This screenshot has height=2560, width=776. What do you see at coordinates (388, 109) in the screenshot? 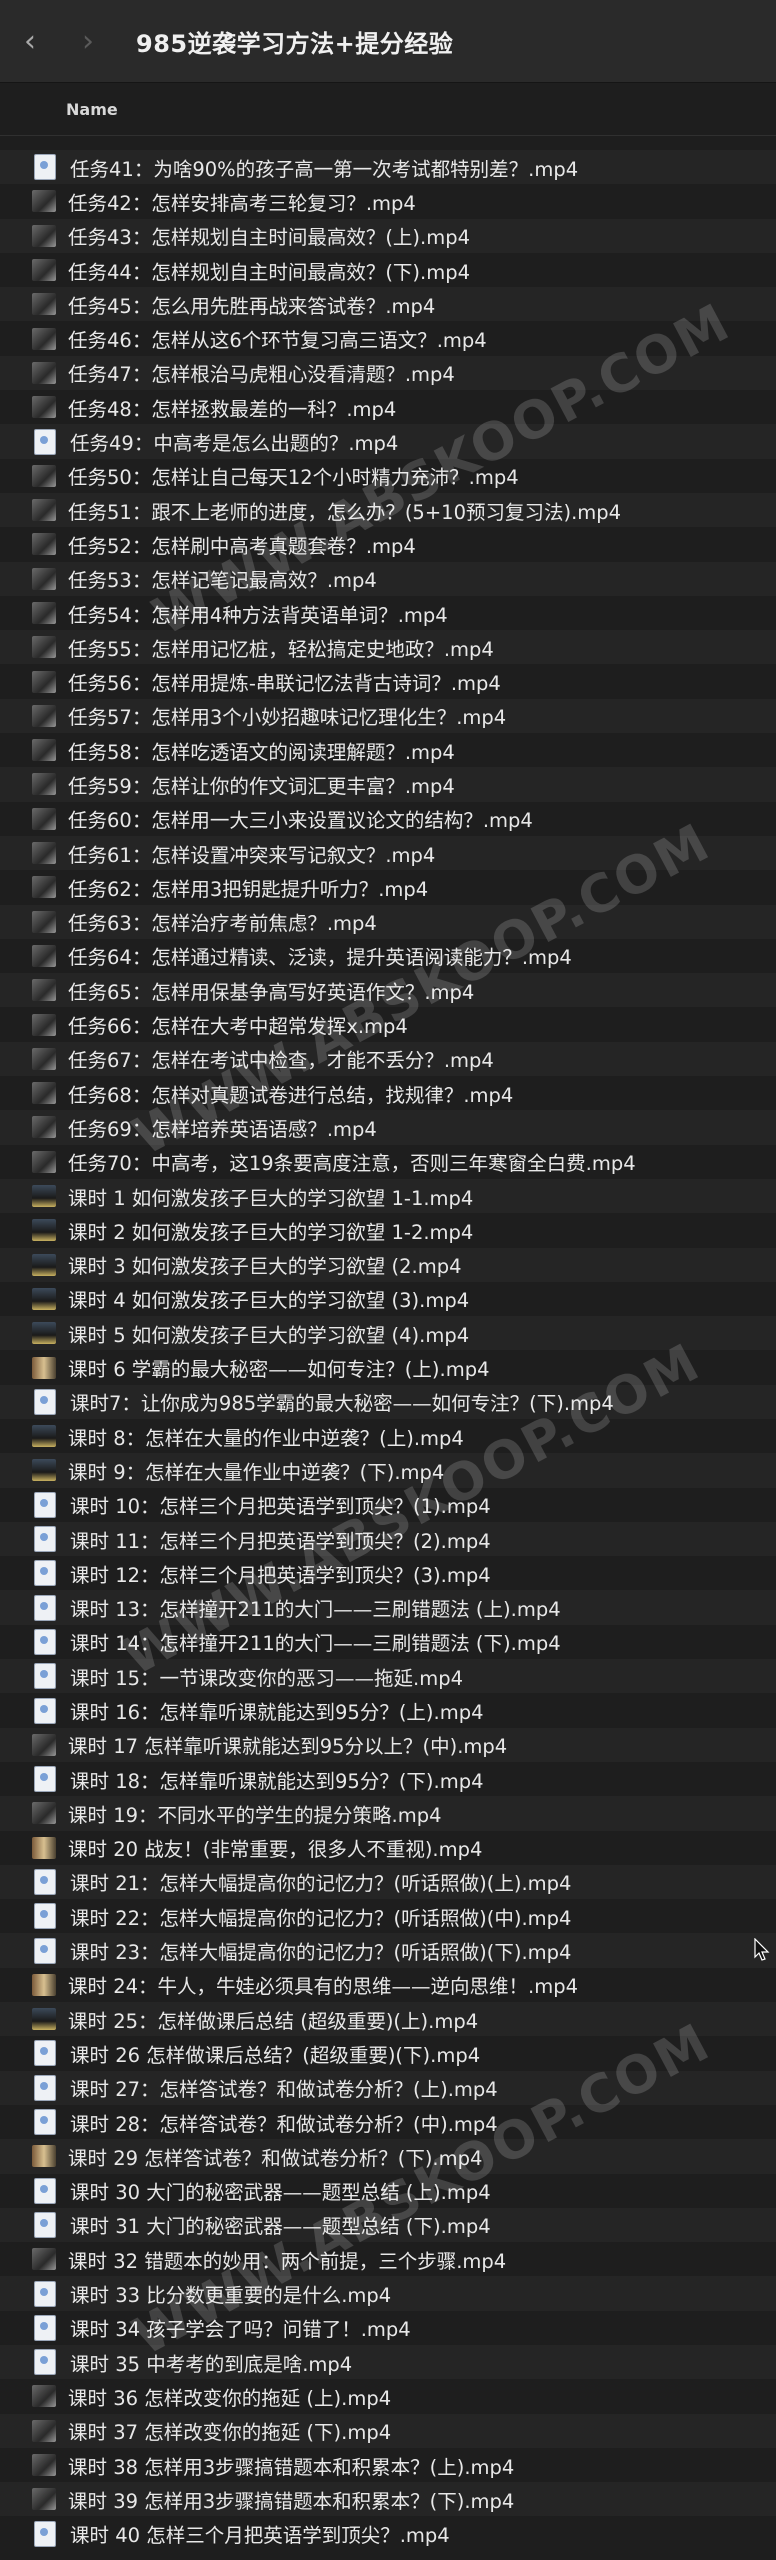
I see `column-header-name: Name` at bounding box center [388, 109].